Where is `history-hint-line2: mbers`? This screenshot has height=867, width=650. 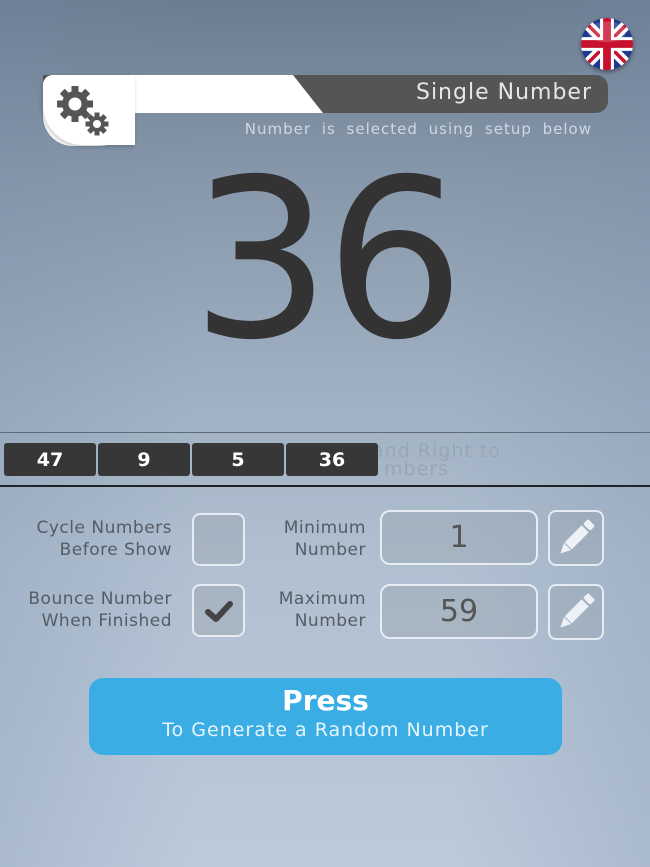 history-hint-line2: mbers is located at coordinates (416, 469).